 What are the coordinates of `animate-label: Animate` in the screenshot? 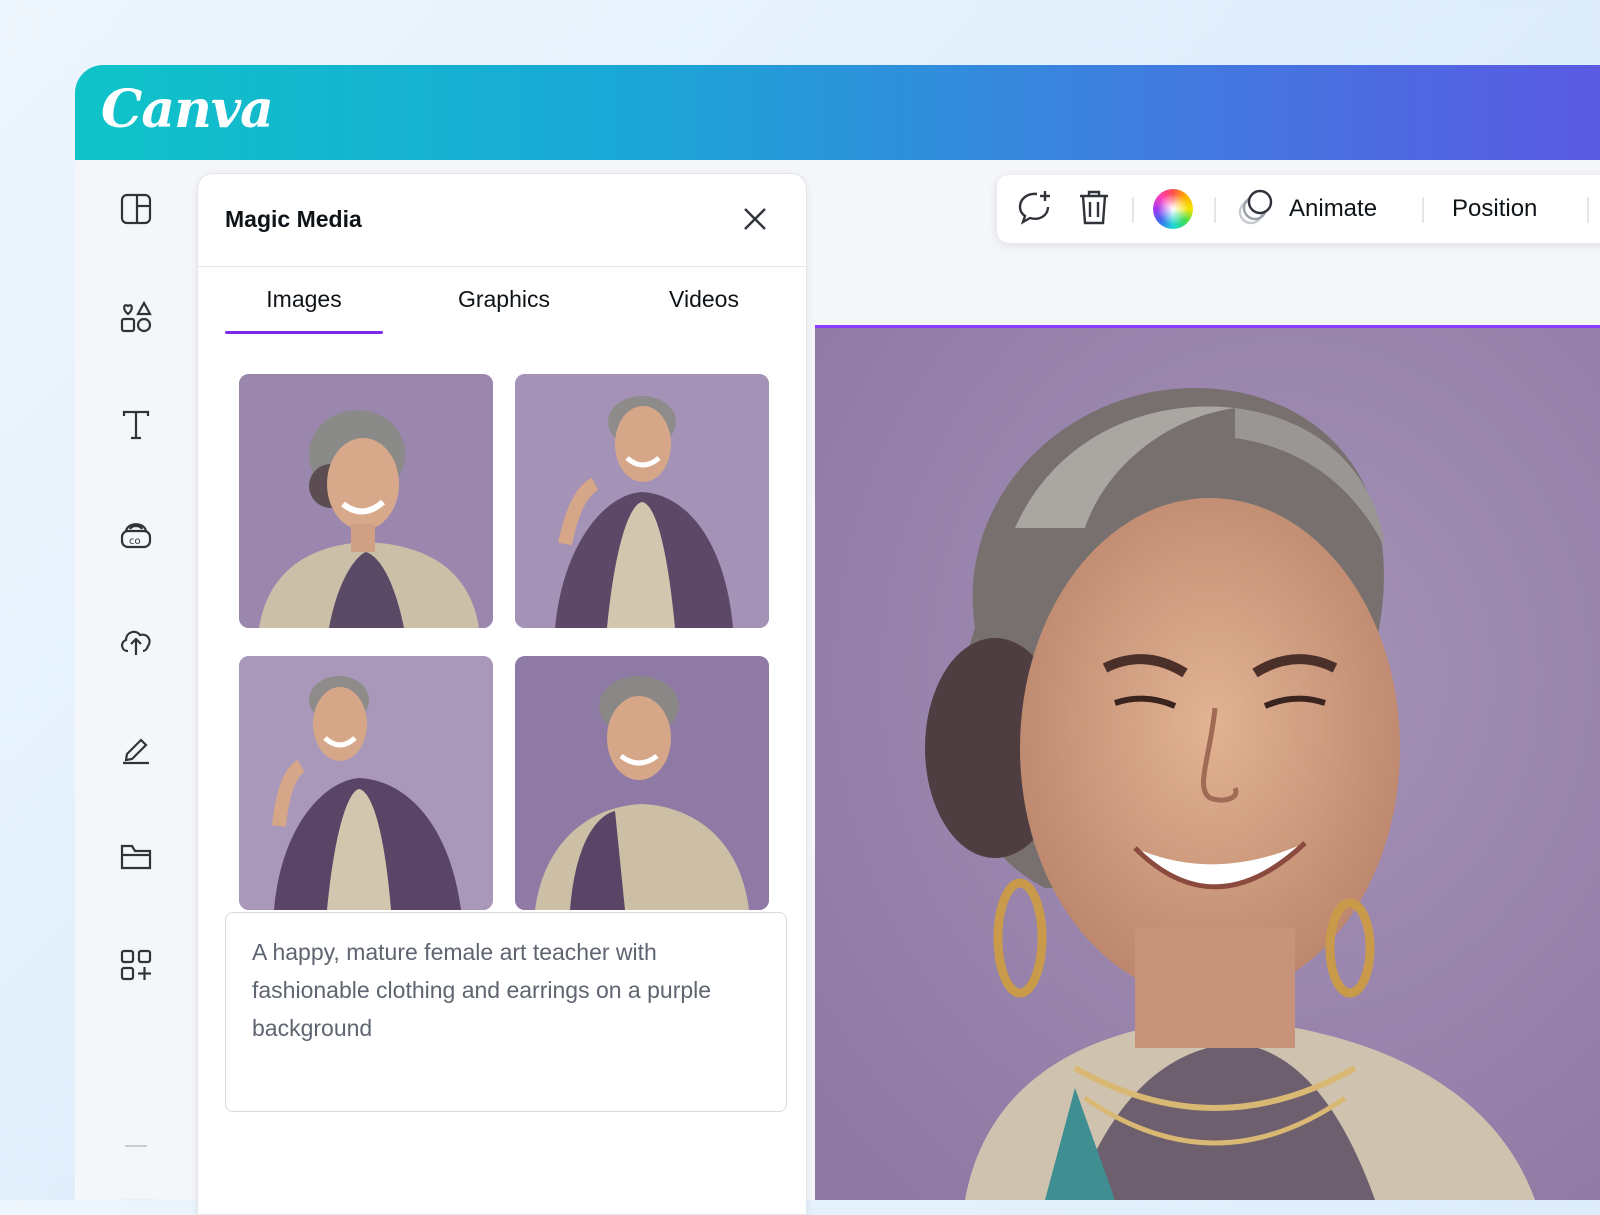 It's located at (1333, 208).